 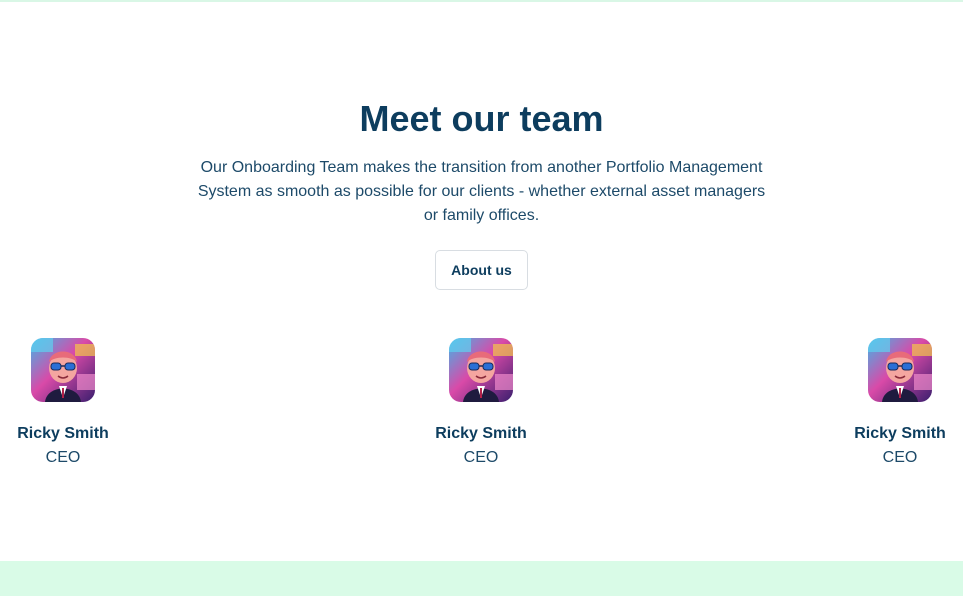 What do you see at coordinates (481, 578) in the screenshot?
I see `footer-band` at bounding box center [481, 578].